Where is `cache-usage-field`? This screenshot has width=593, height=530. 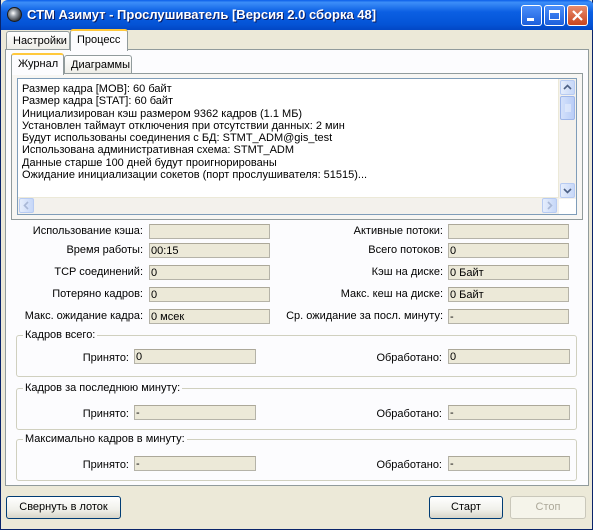 cache-usage-field is located at coordinates (209, 231).